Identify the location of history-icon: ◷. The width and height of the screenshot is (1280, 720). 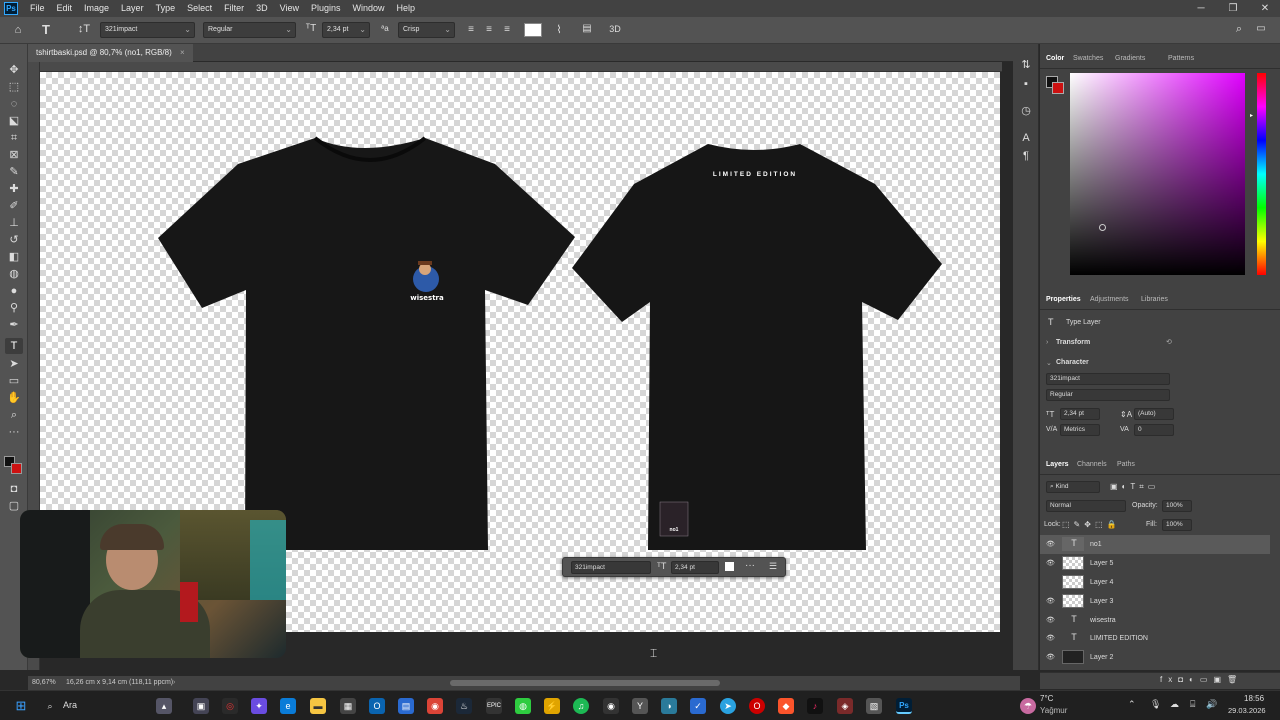
(1026, 110).